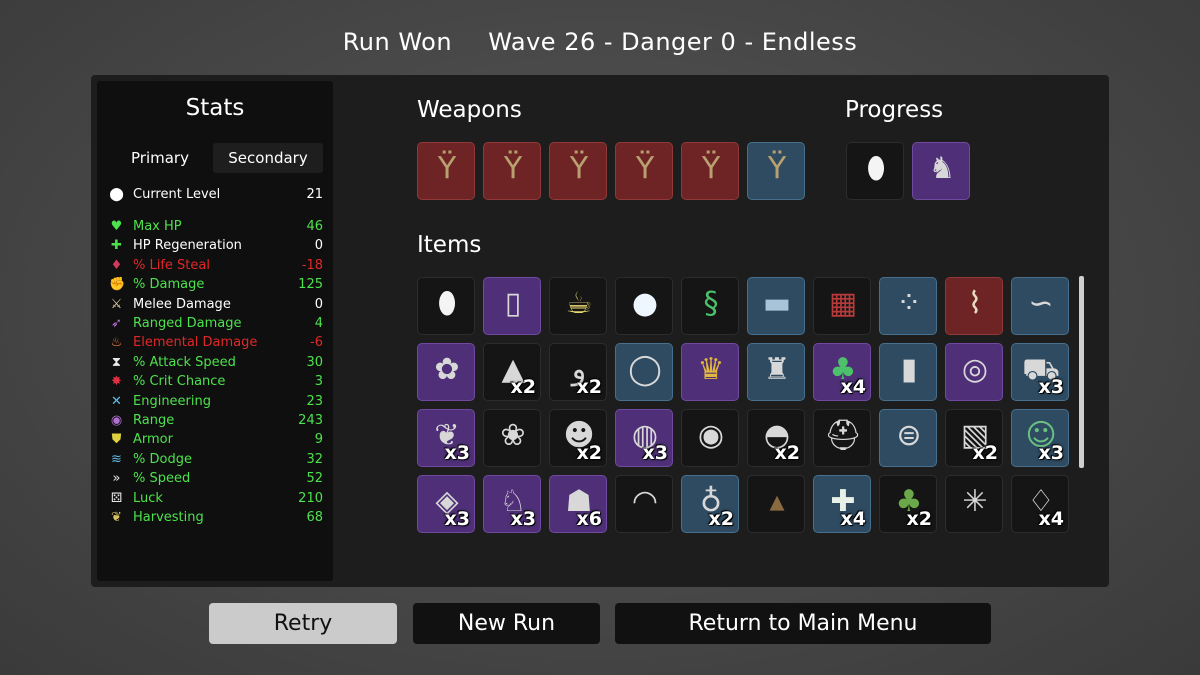 Image resolution: width=1200 pixels, height=675 pixels. What do you see at coordinates (314, 517) in the screenshot?
I see `stat-value: 68` at bounding box center [314, 517].